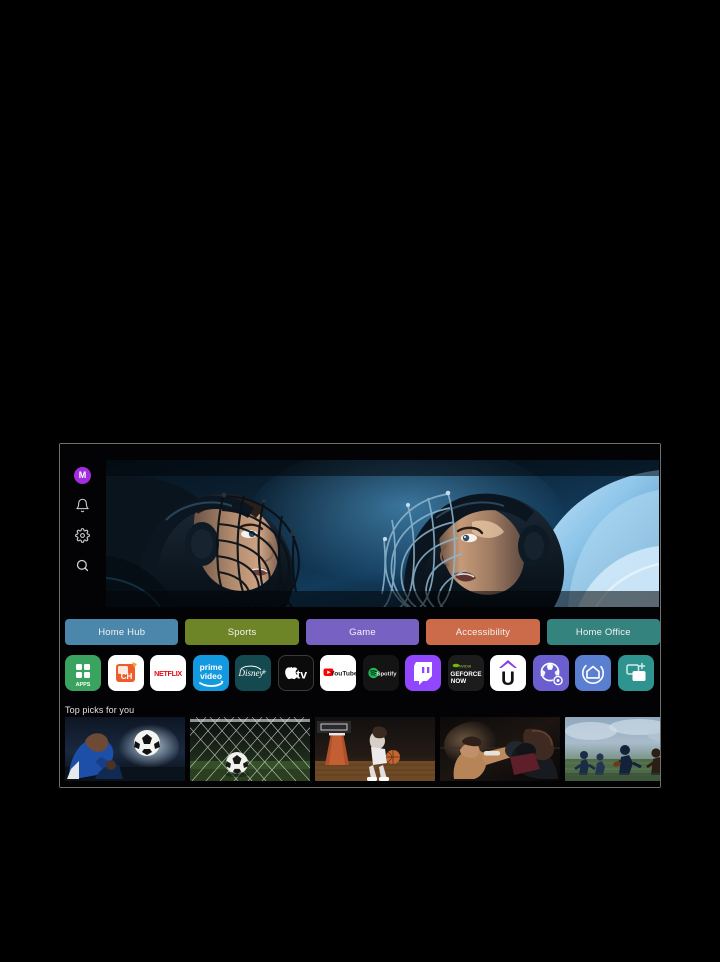 The width and height of the screenshot is (720, 962). Describe the element at coordinates (82, 565) in the screenshot. I see `search-icon` at that location.